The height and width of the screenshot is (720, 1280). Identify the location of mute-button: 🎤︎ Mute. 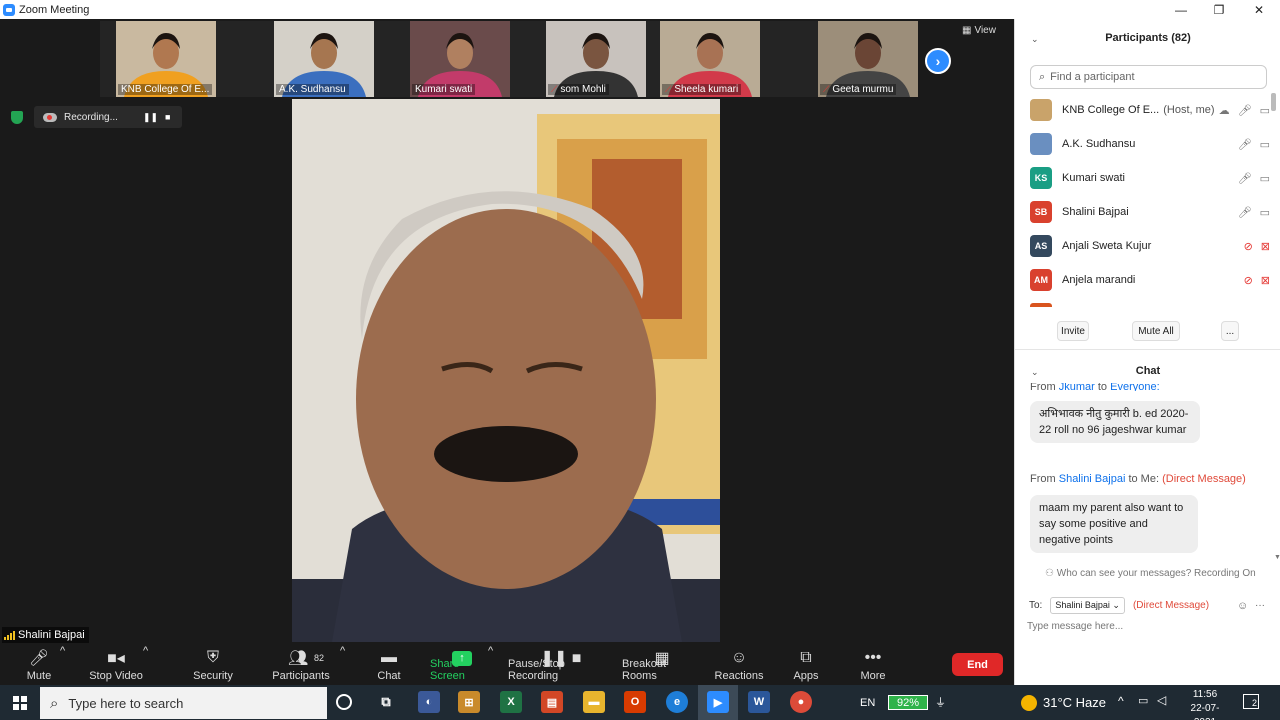
(39, 665).